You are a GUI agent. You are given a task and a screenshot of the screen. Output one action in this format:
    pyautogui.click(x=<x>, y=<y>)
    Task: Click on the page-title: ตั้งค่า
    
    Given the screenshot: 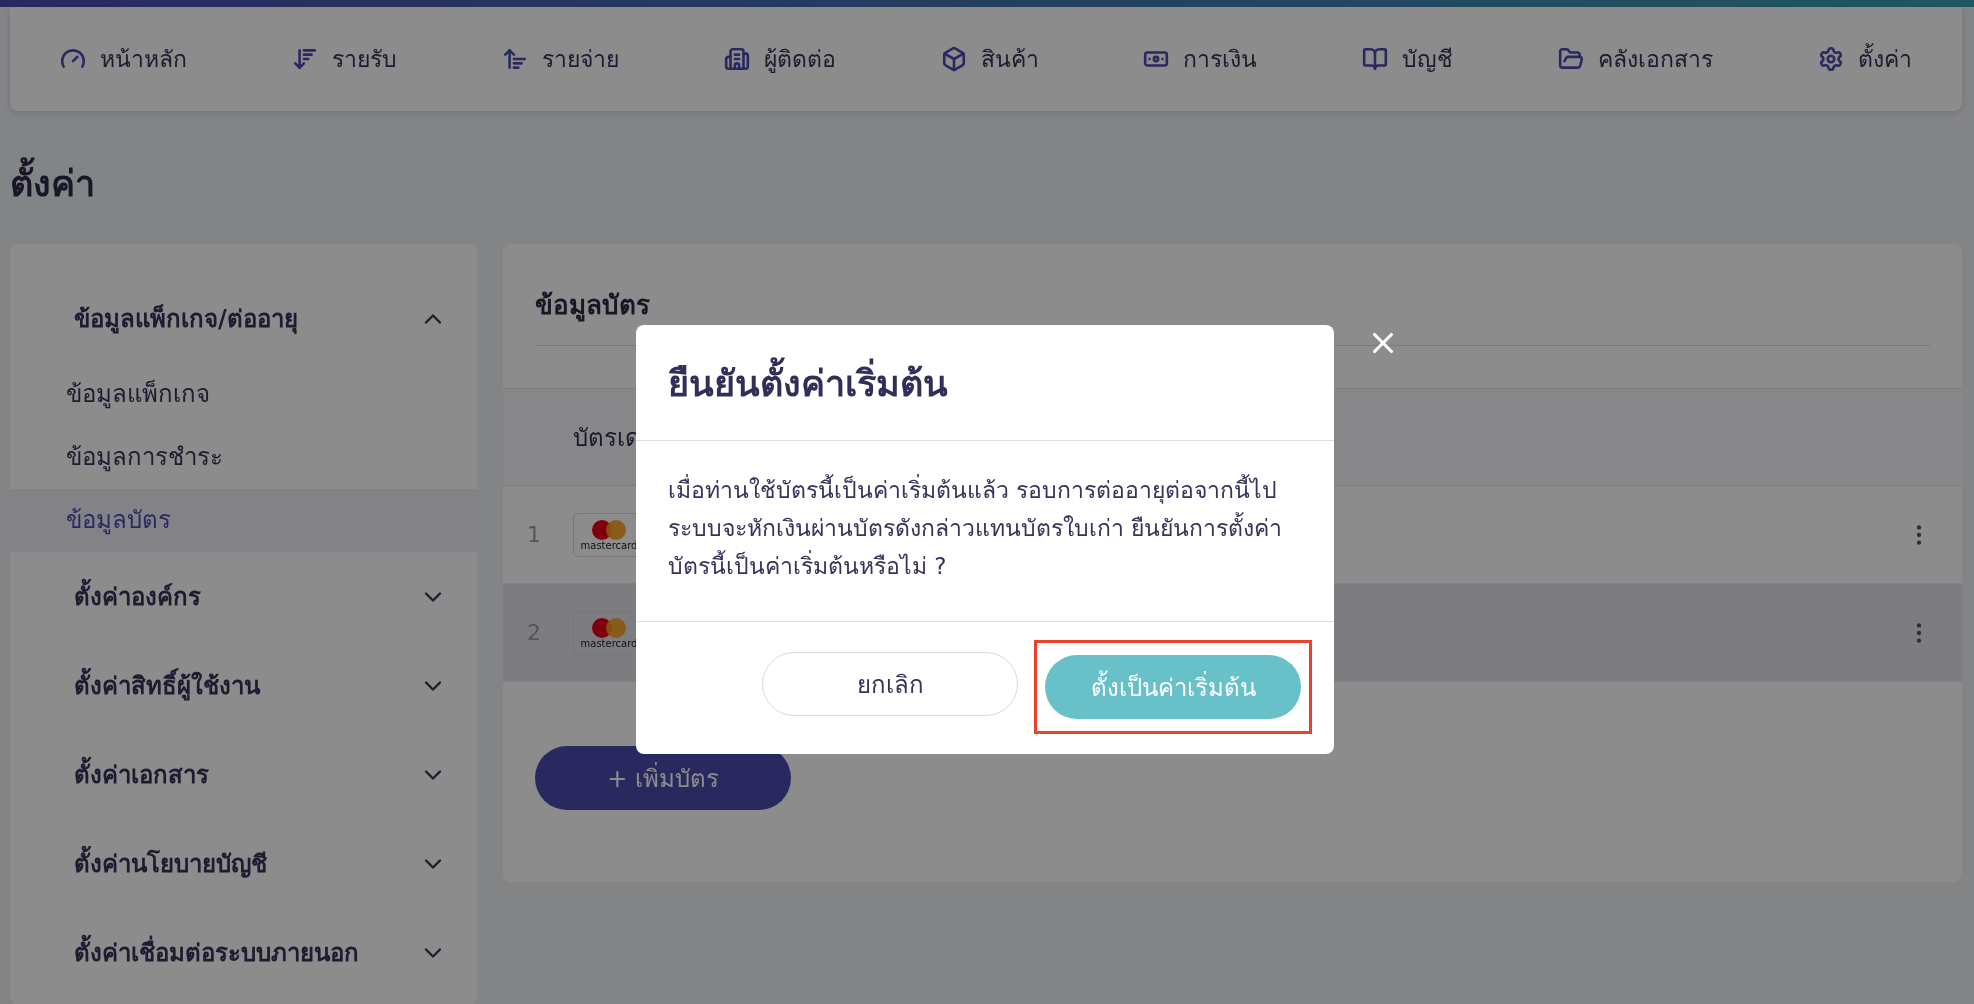 What is the action you would take?
    pyautogui.click(x=992, y=183)
    